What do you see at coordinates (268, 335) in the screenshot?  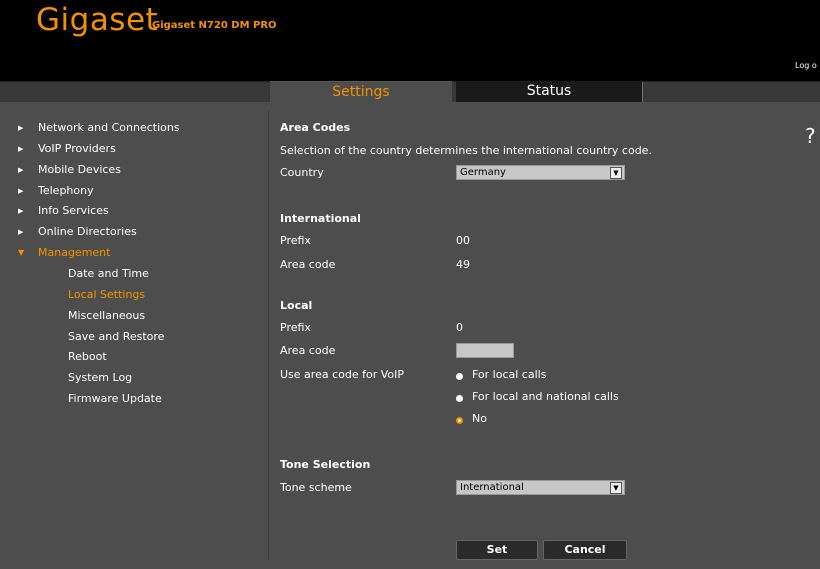 I see `sidebar-divider` at bounding box center [268, 335].